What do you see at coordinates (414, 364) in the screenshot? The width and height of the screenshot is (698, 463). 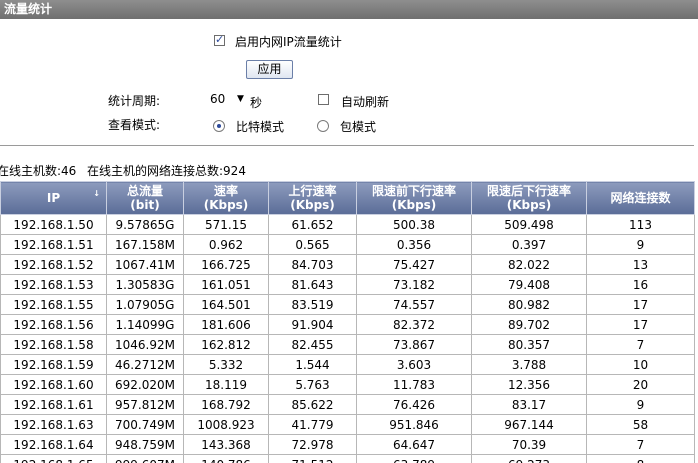 I see `cell-download-before-limit: 3.603` at bounding box center [414, 364].